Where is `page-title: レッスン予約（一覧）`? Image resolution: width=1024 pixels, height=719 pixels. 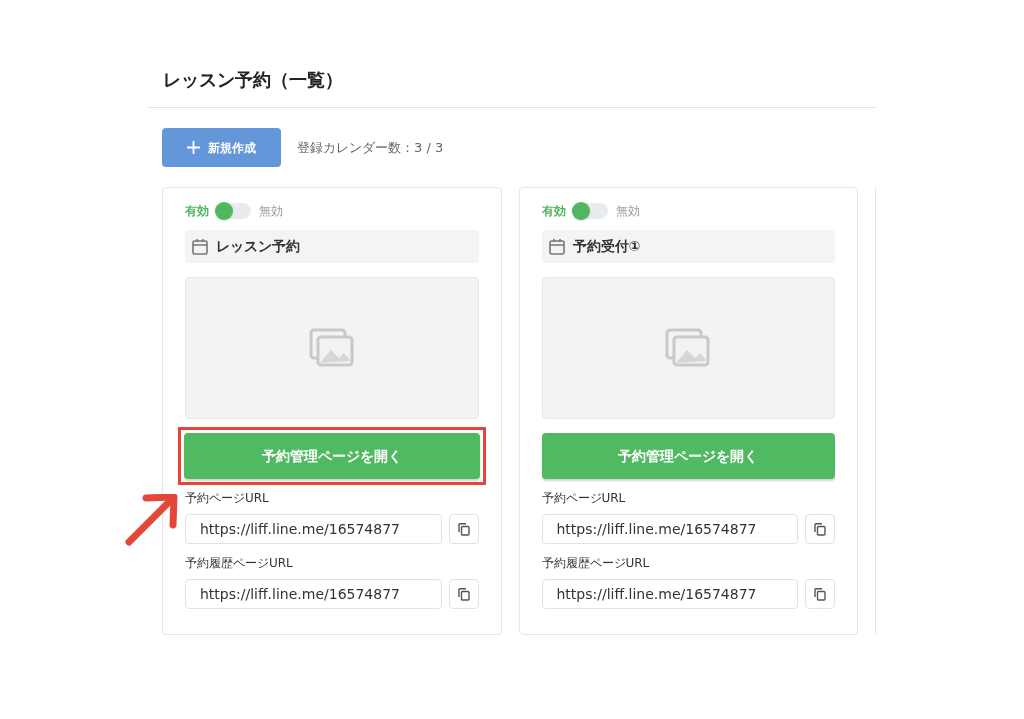
page-title: レッスン予約（一覧） is located at coordinates (253, 80).